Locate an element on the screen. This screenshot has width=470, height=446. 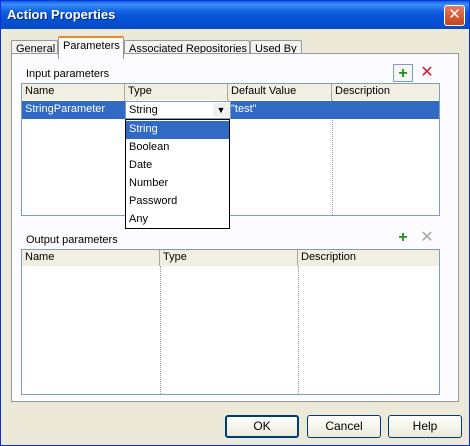
help-button: Help is located at coordinates (425, 426).